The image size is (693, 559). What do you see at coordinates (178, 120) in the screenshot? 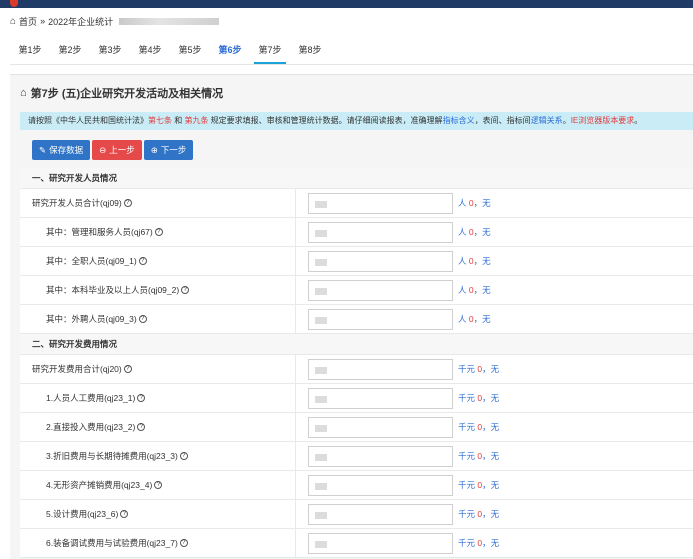
I see `notice-text: 和` at bounding box center [178, 120].